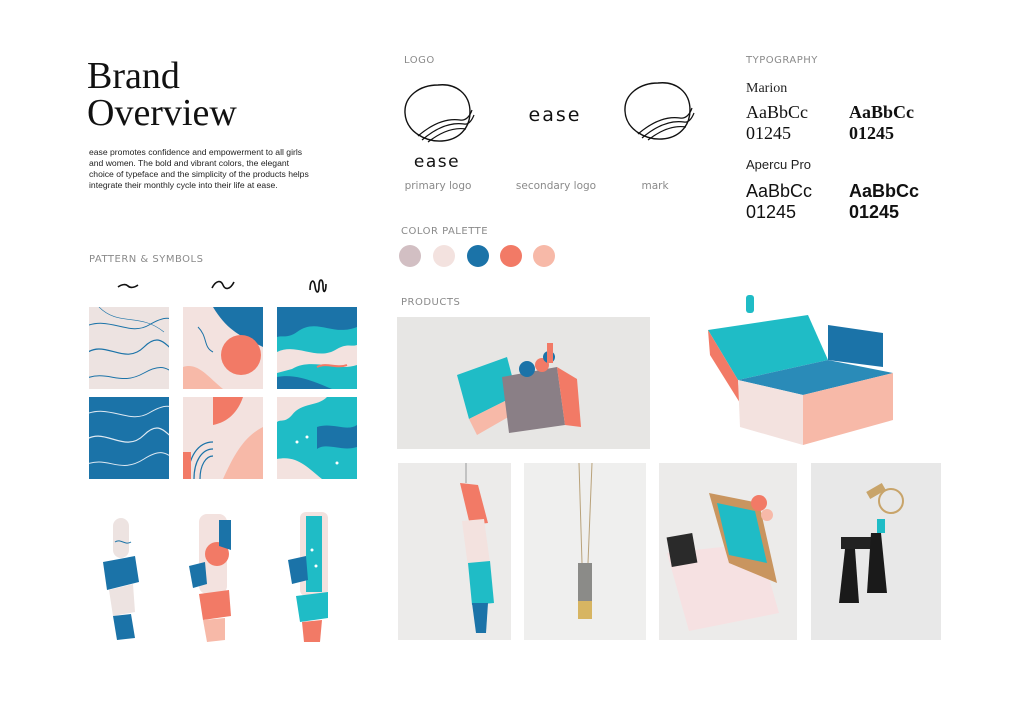 This screenshot has height=701, width=1024. What do you see at coordinates (767, 88) in the screenshot?
I see `font-name-marion: Marion` at bounding box center [767, 88].